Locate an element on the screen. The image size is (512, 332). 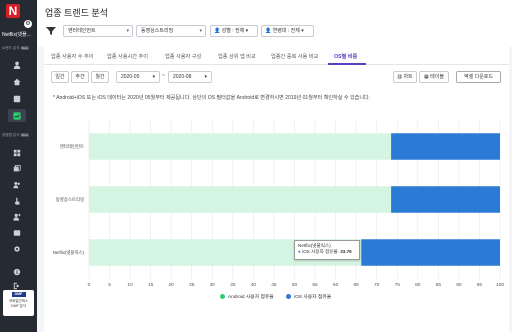
gender-filter: 👤 성별 : 전체 ▾ is located at coordinates (234, 31).